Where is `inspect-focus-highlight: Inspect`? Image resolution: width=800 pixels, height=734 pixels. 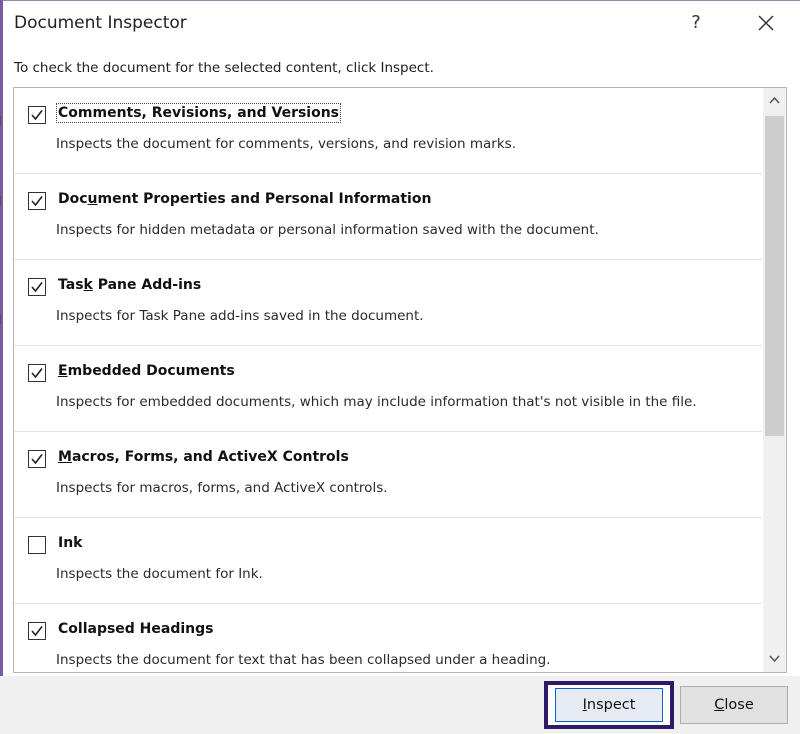 inspect-focus-highlight: Inspect is located at coordinates (609, 705).